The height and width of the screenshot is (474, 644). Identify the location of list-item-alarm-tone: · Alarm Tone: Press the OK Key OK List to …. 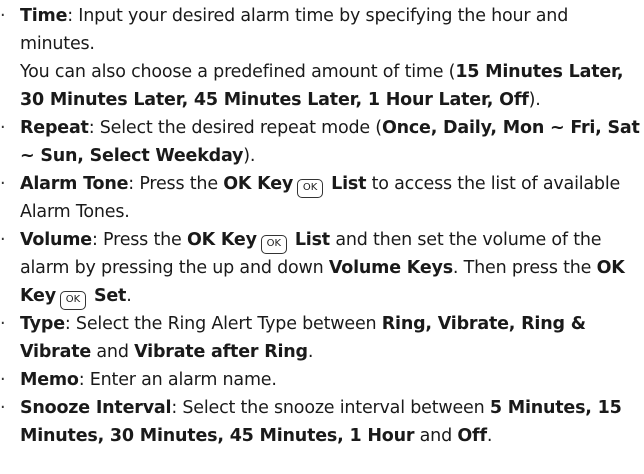
(322, 198).